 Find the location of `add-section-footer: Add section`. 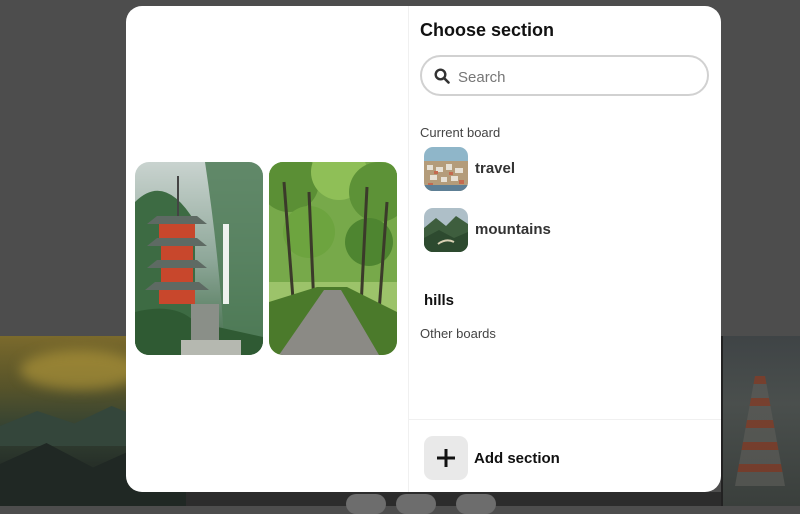

add-section-footer: Add section is located at coordinates (565, 455).